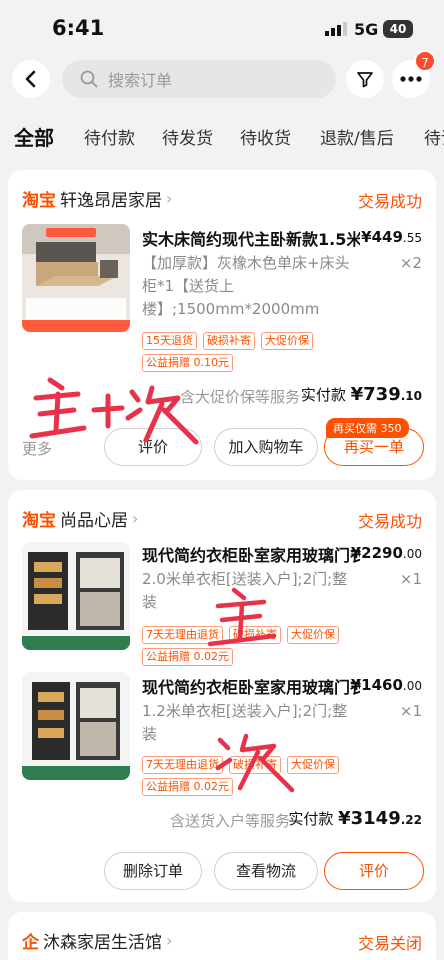  Describe the element at coordinates (78, 28) in the screenshot. I see `clock: 6:41` at that location.